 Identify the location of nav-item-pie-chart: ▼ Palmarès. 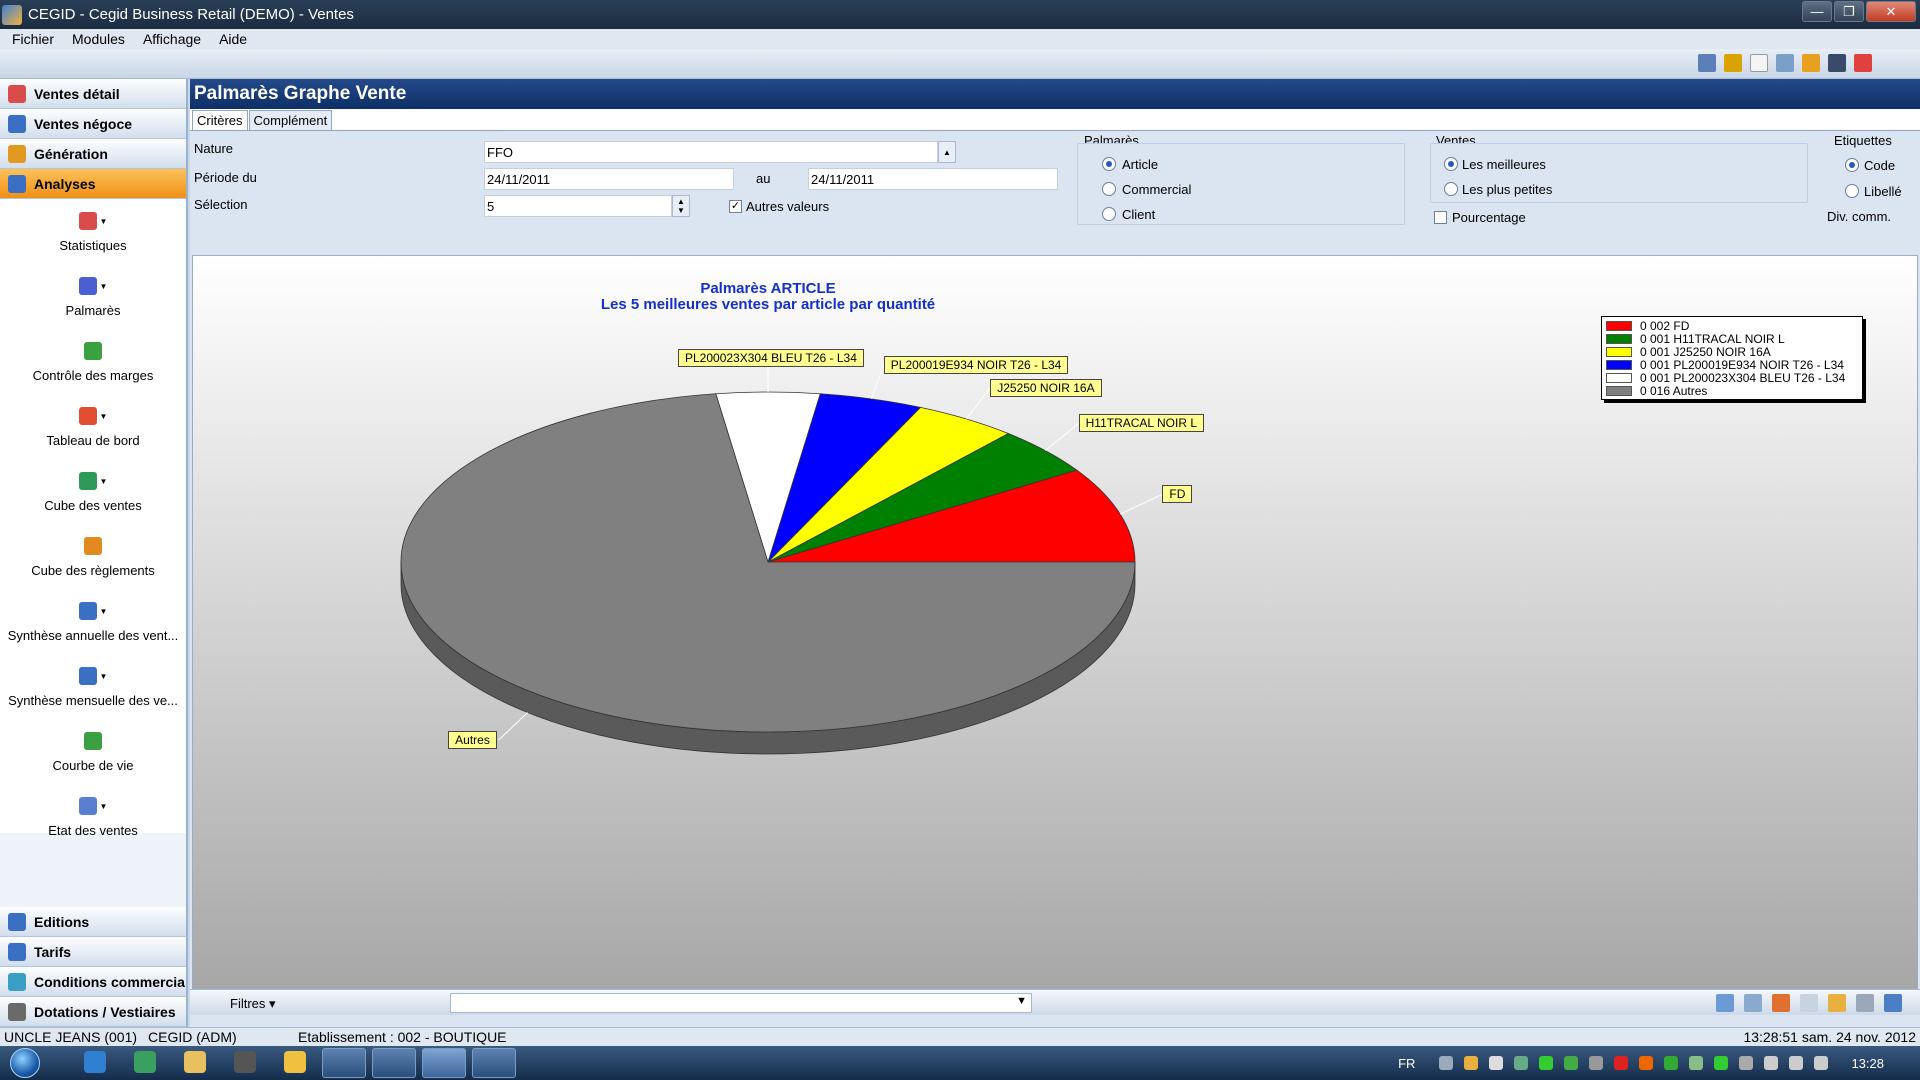
(93, 296).